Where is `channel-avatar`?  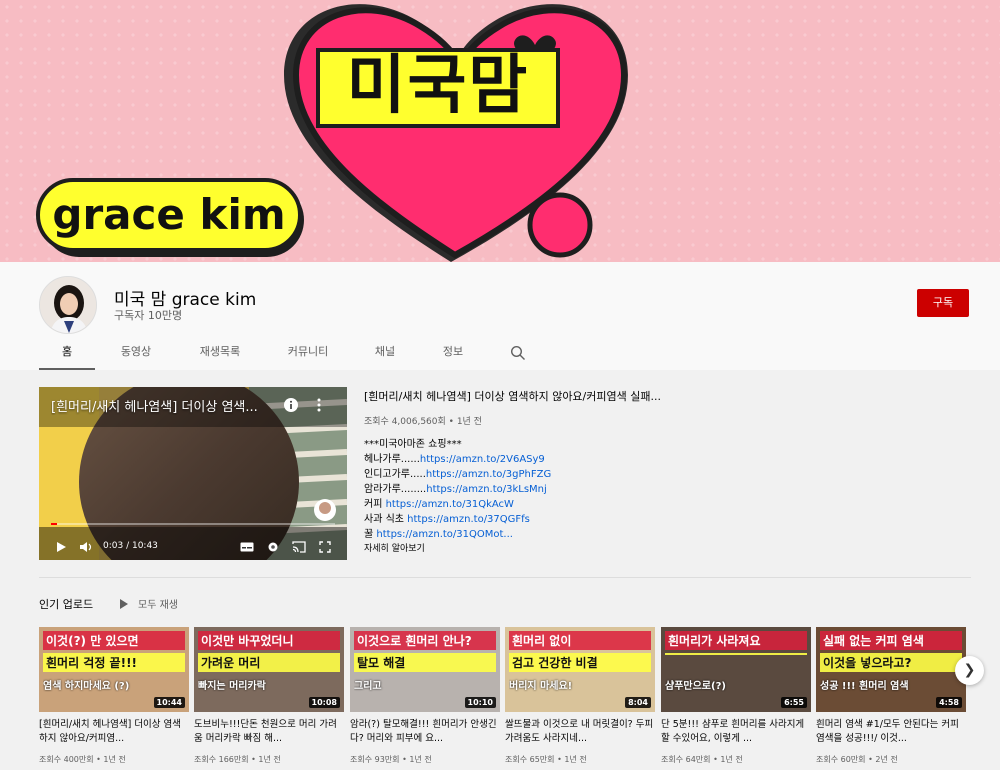
channel-avatar is located at coordinates (68, 305).